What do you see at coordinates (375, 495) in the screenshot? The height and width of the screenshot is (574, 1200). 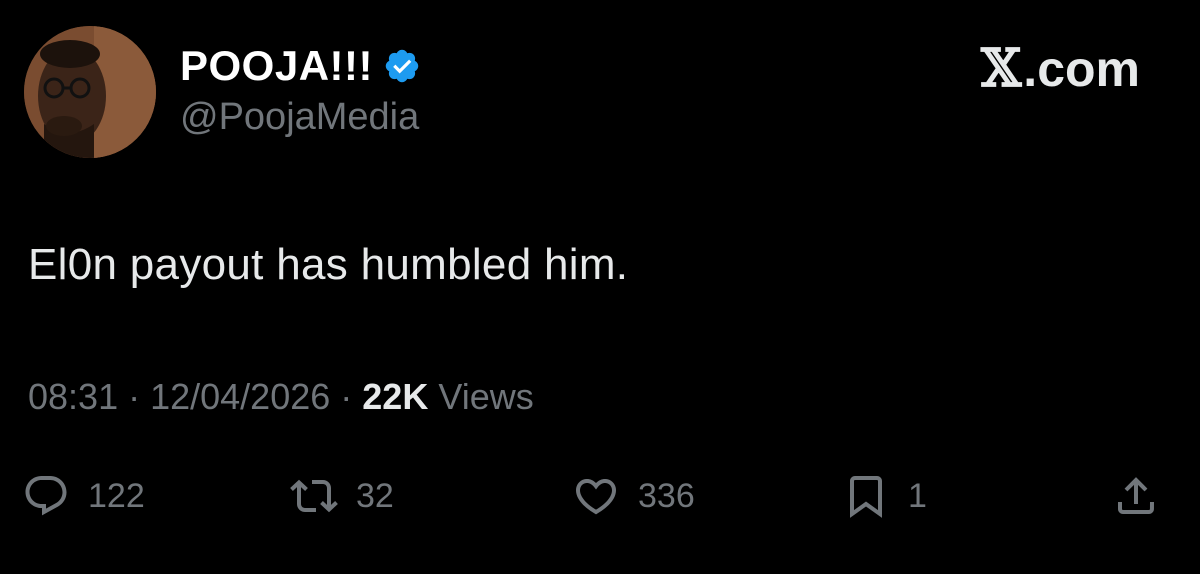 I see `retweet-count: 32` at bounding box center [375, 495].